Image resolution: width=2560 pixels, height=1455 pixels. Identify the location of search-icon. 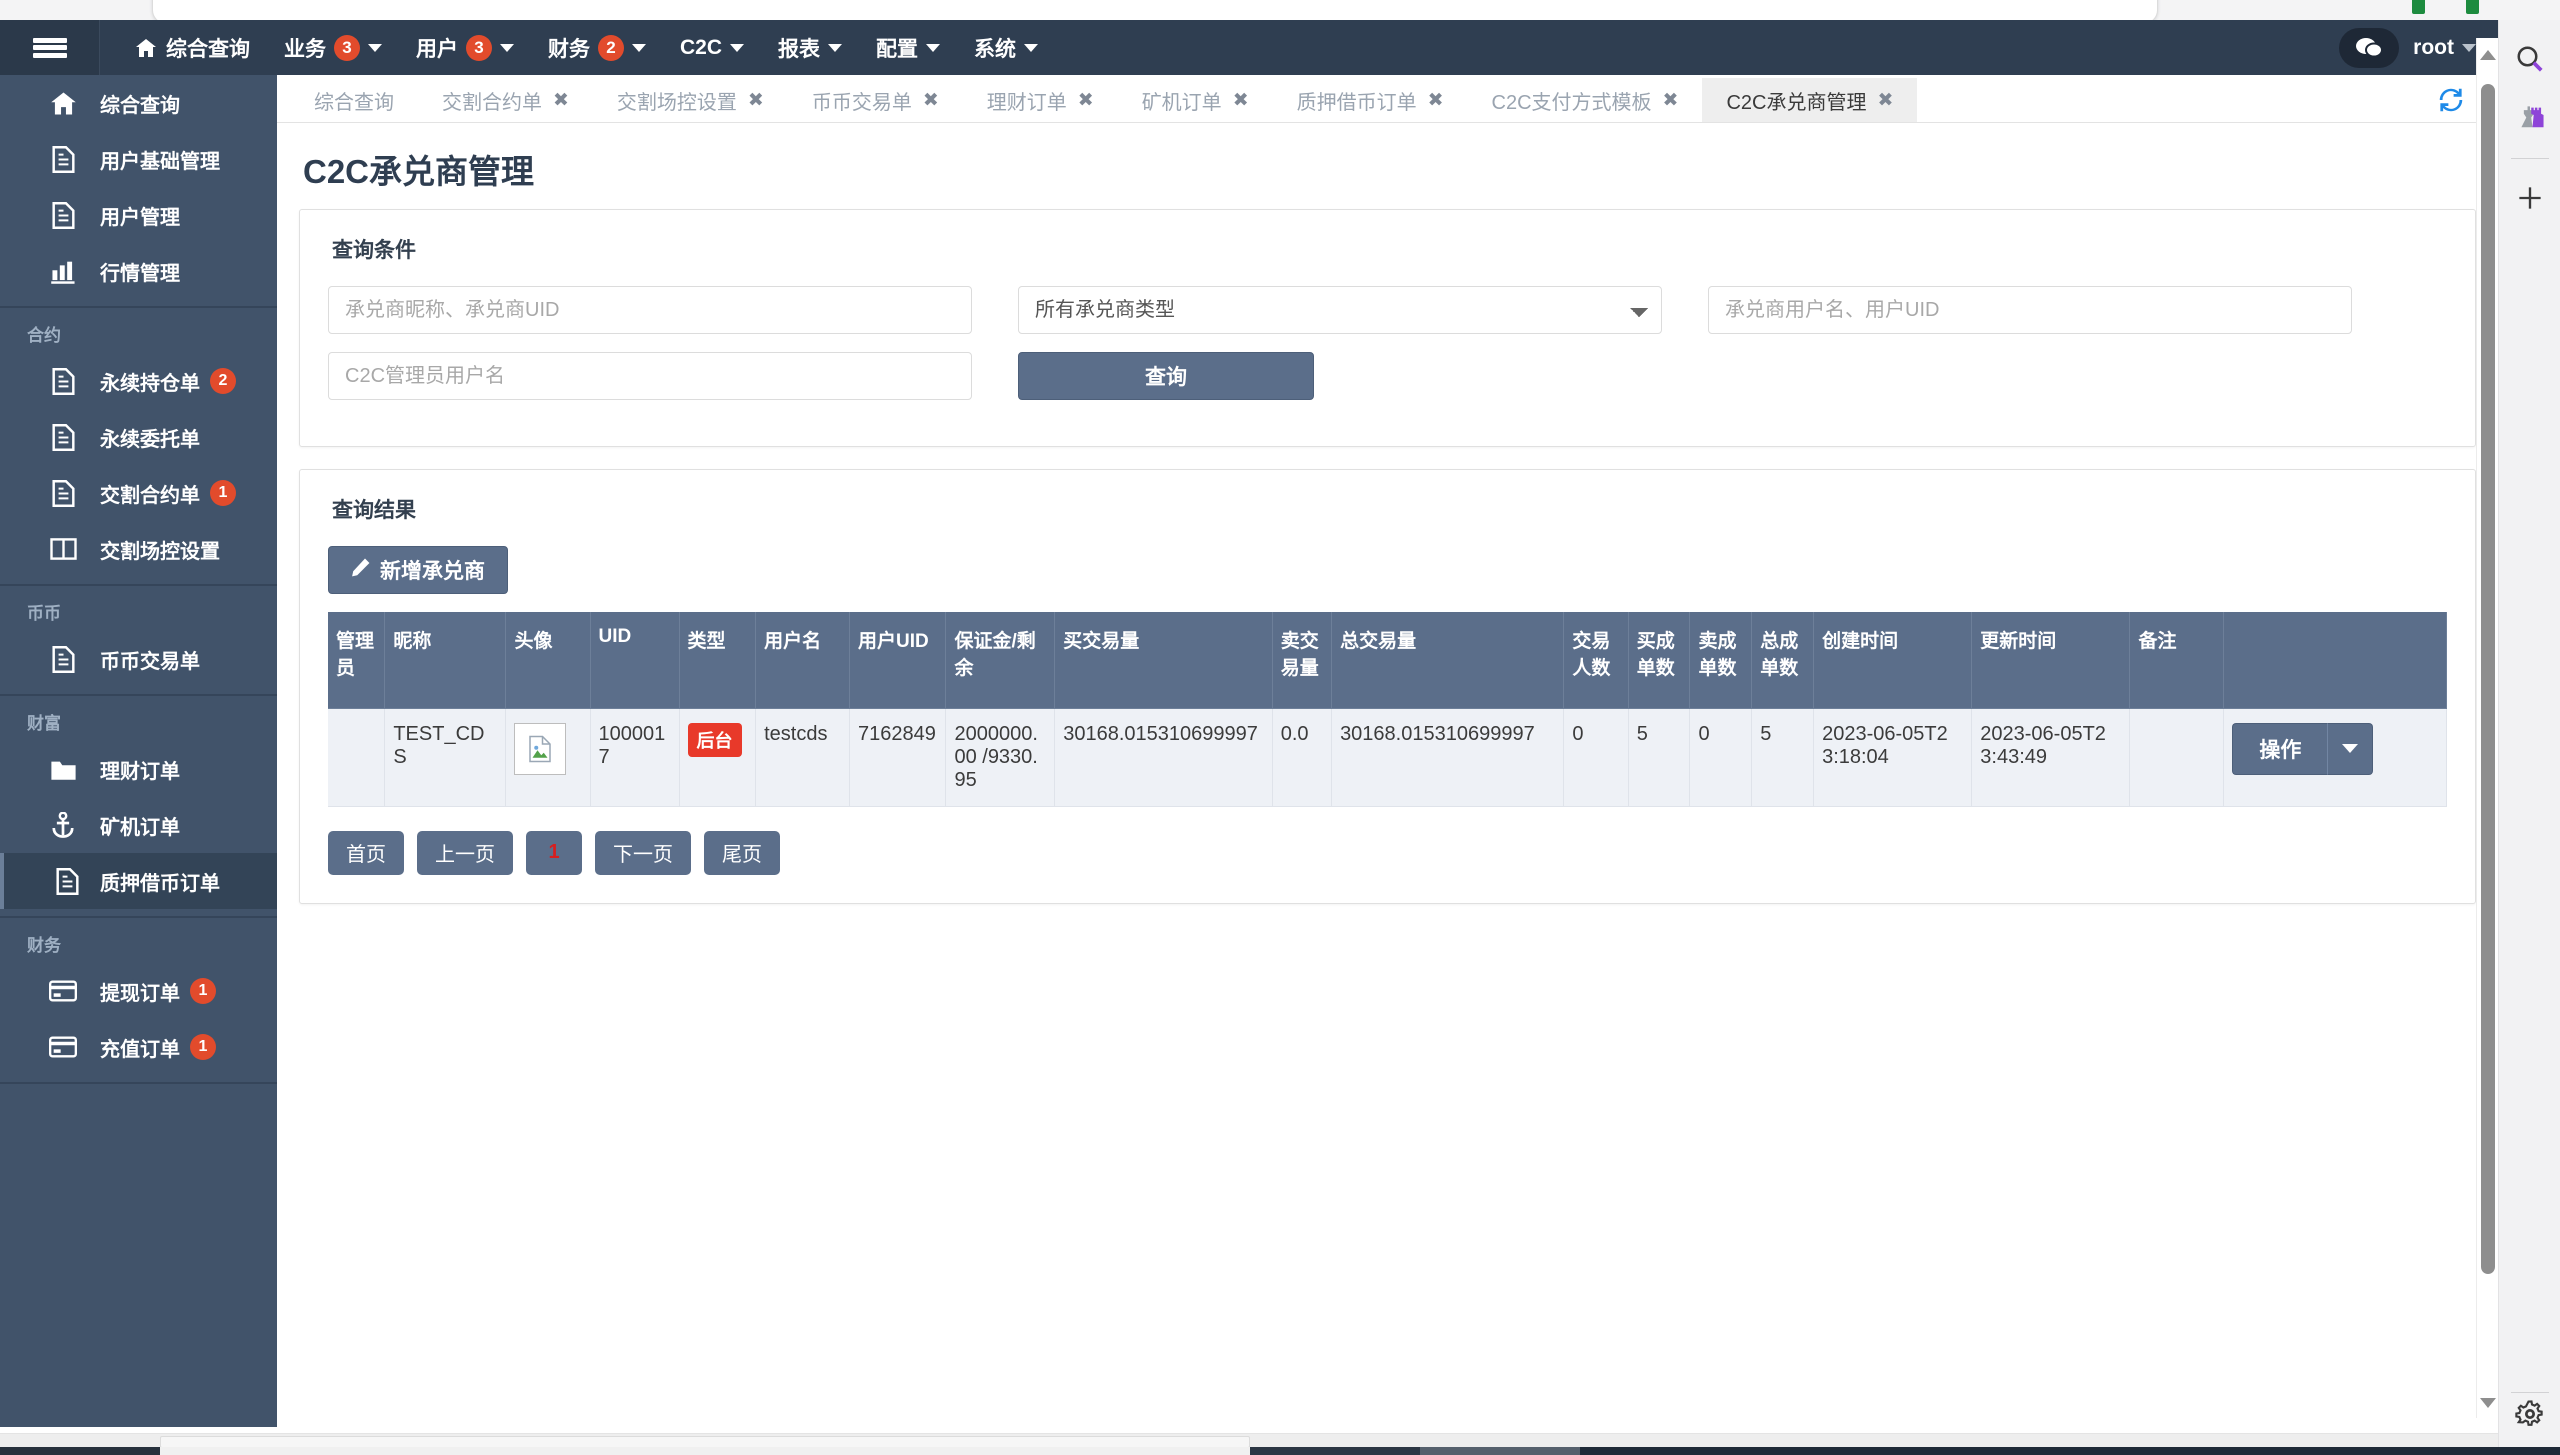
(2530, 59).